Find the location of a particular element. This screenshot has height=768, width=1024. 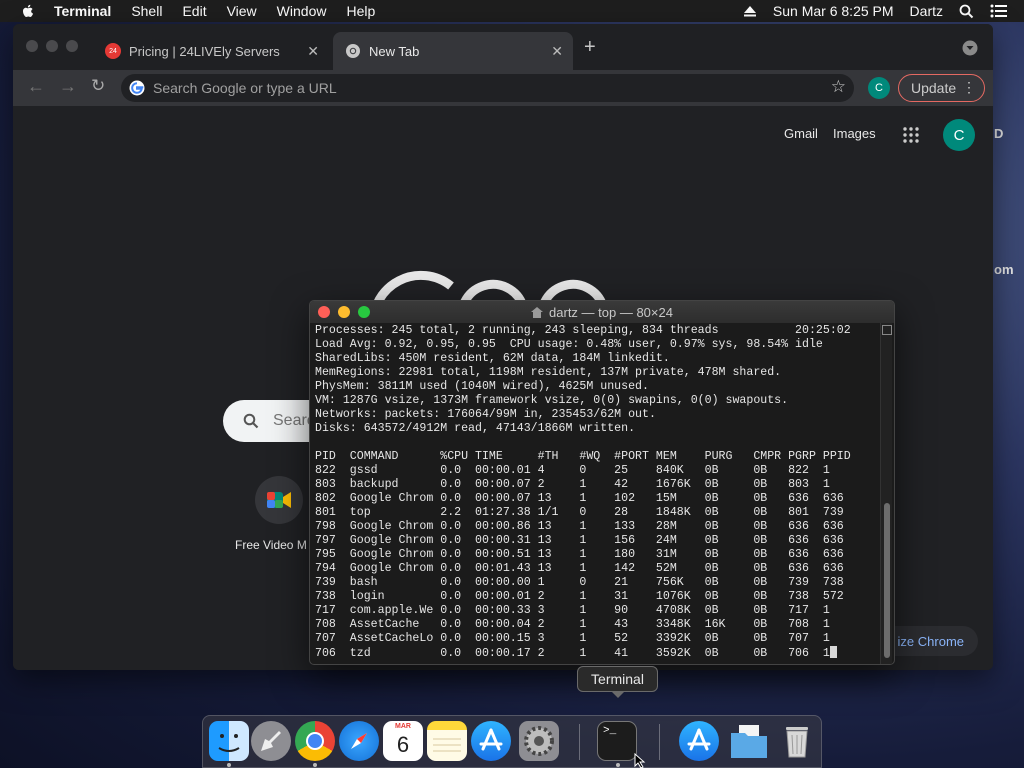

menu-shell: Shell is located at coordinates (146, 11).